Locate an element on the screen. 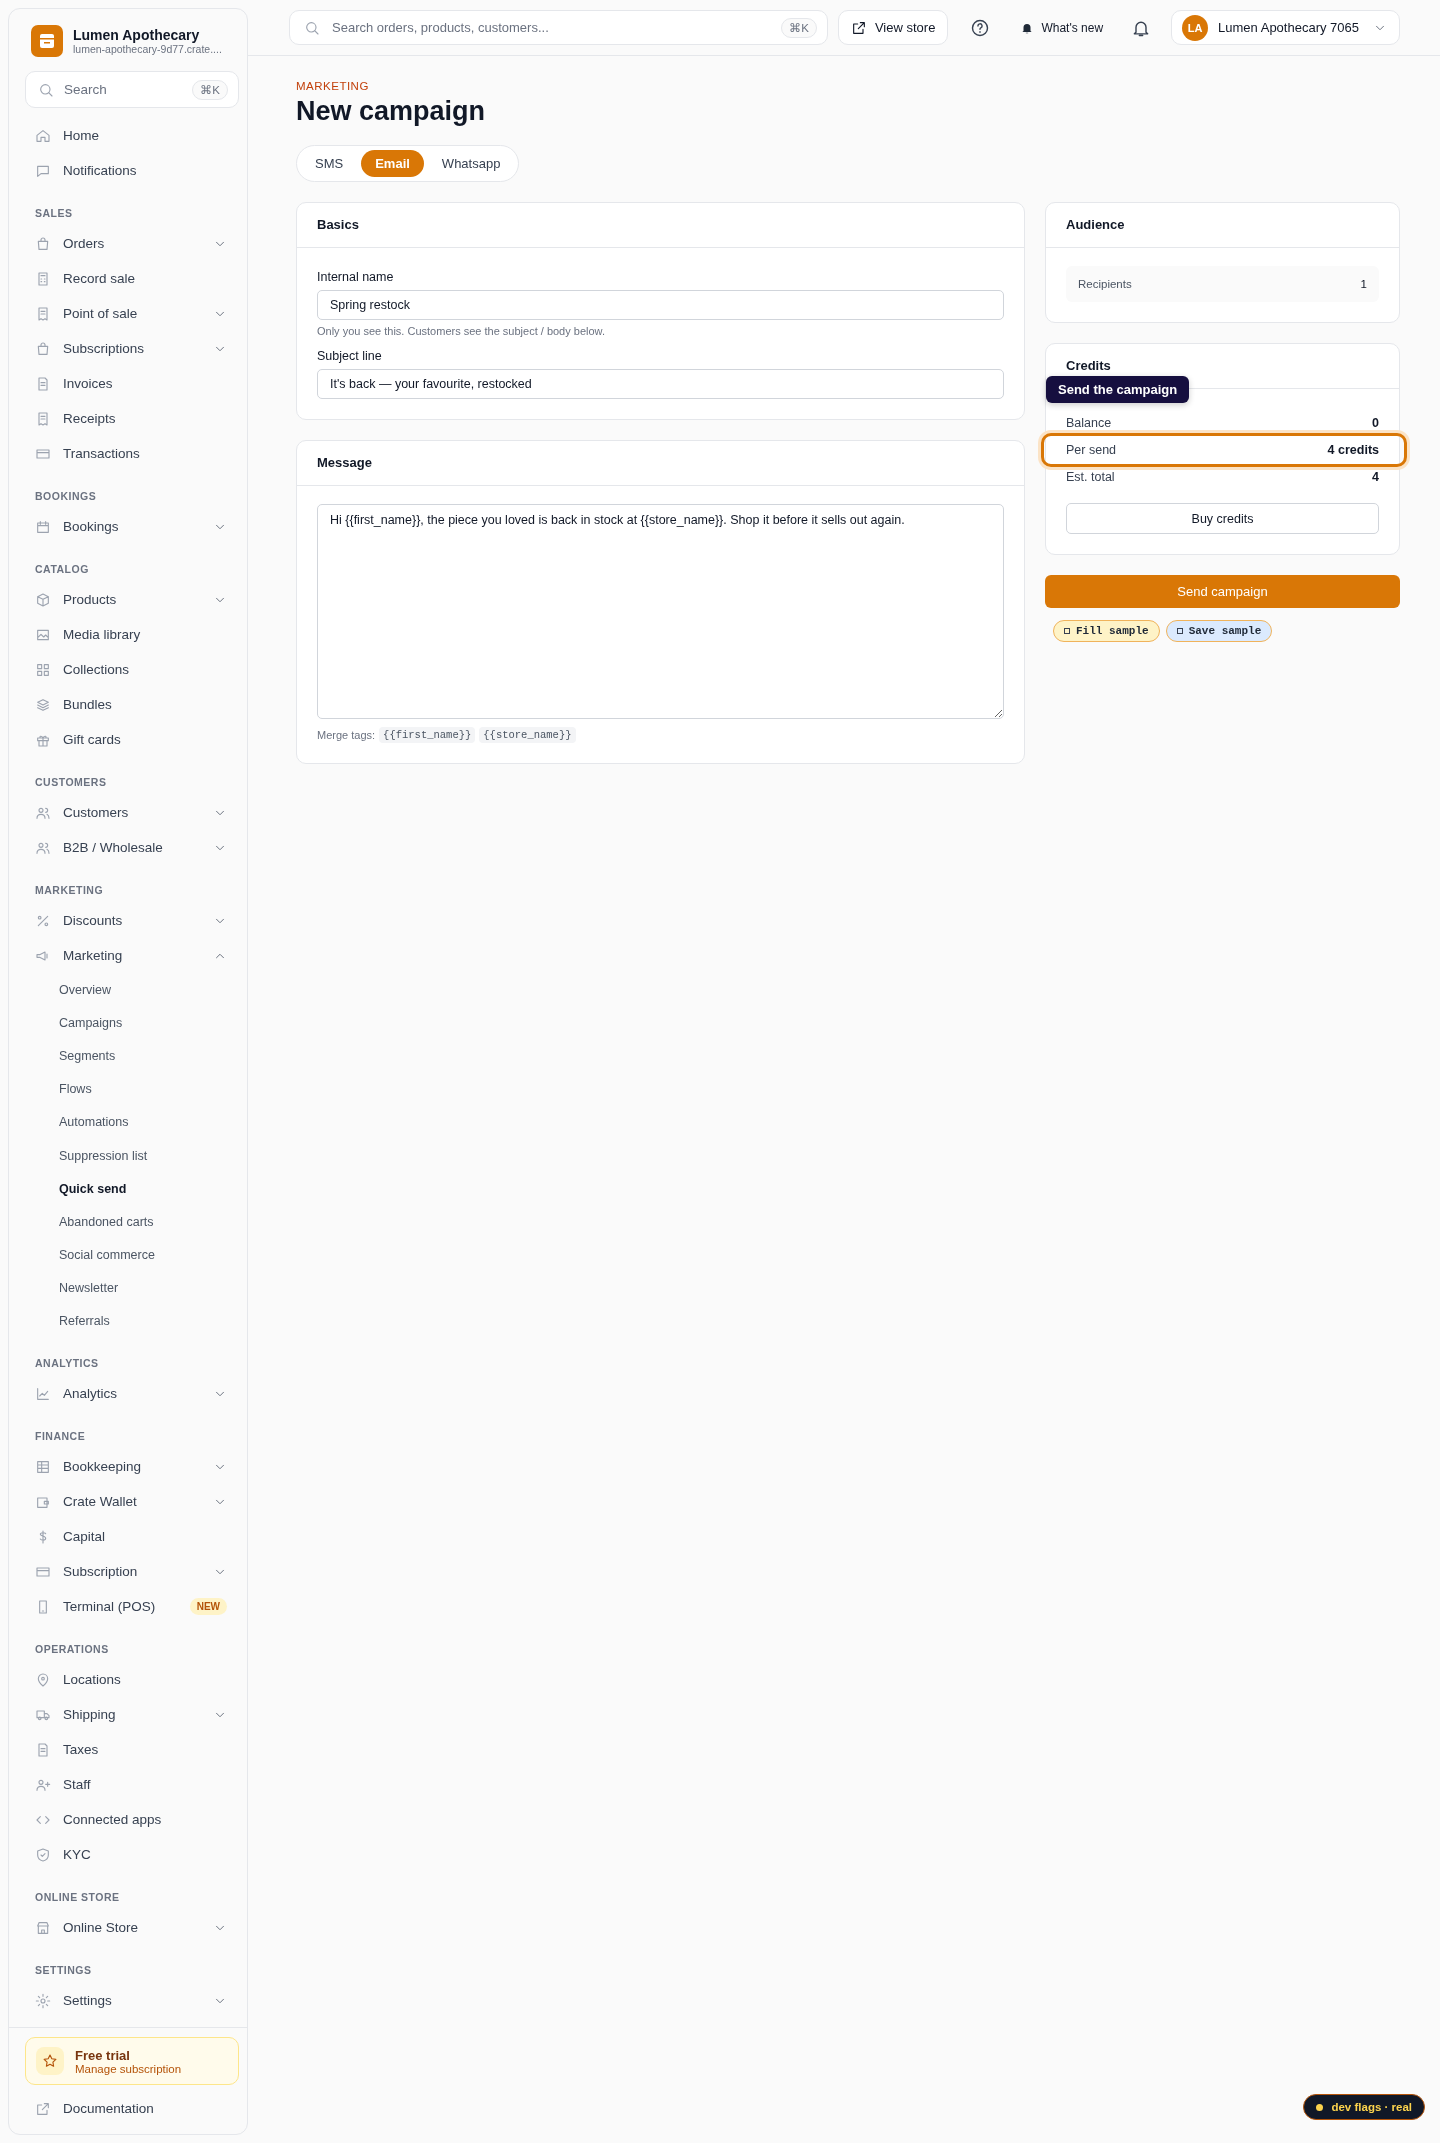  nav-item: Shipping is located at coordinates (128, 1715).